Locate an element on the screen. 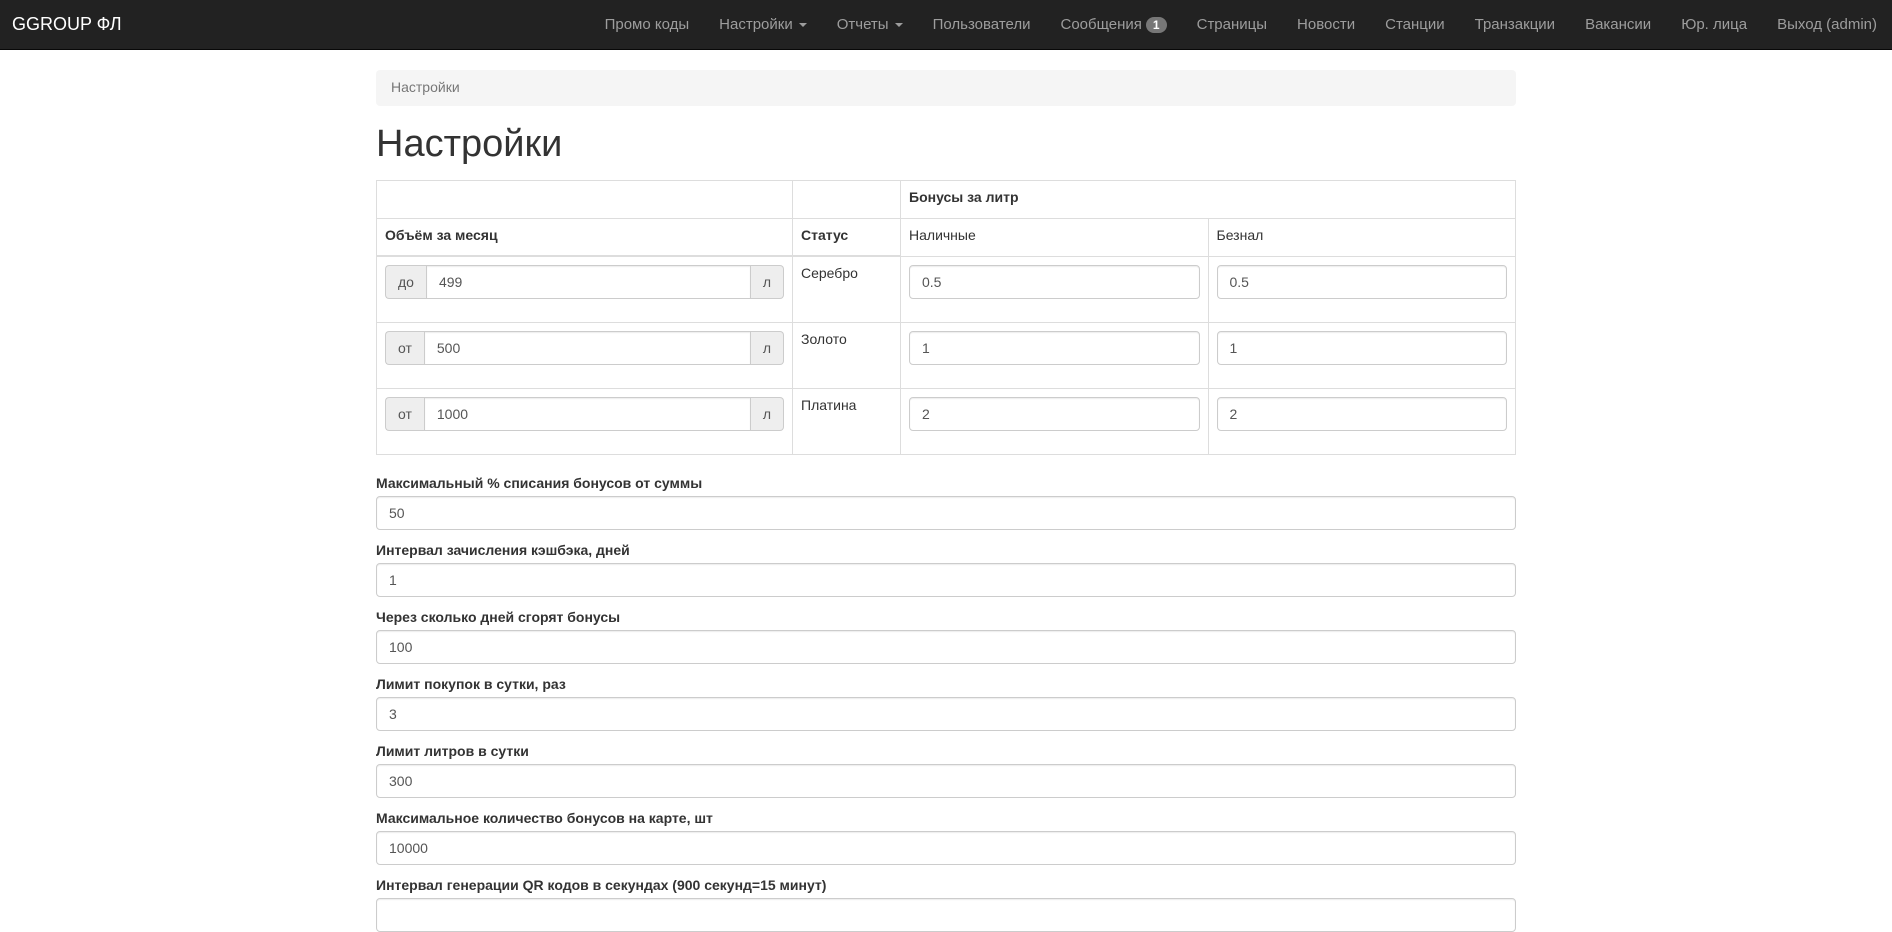  cashback-interval-input is located at coordinates (946, 579).